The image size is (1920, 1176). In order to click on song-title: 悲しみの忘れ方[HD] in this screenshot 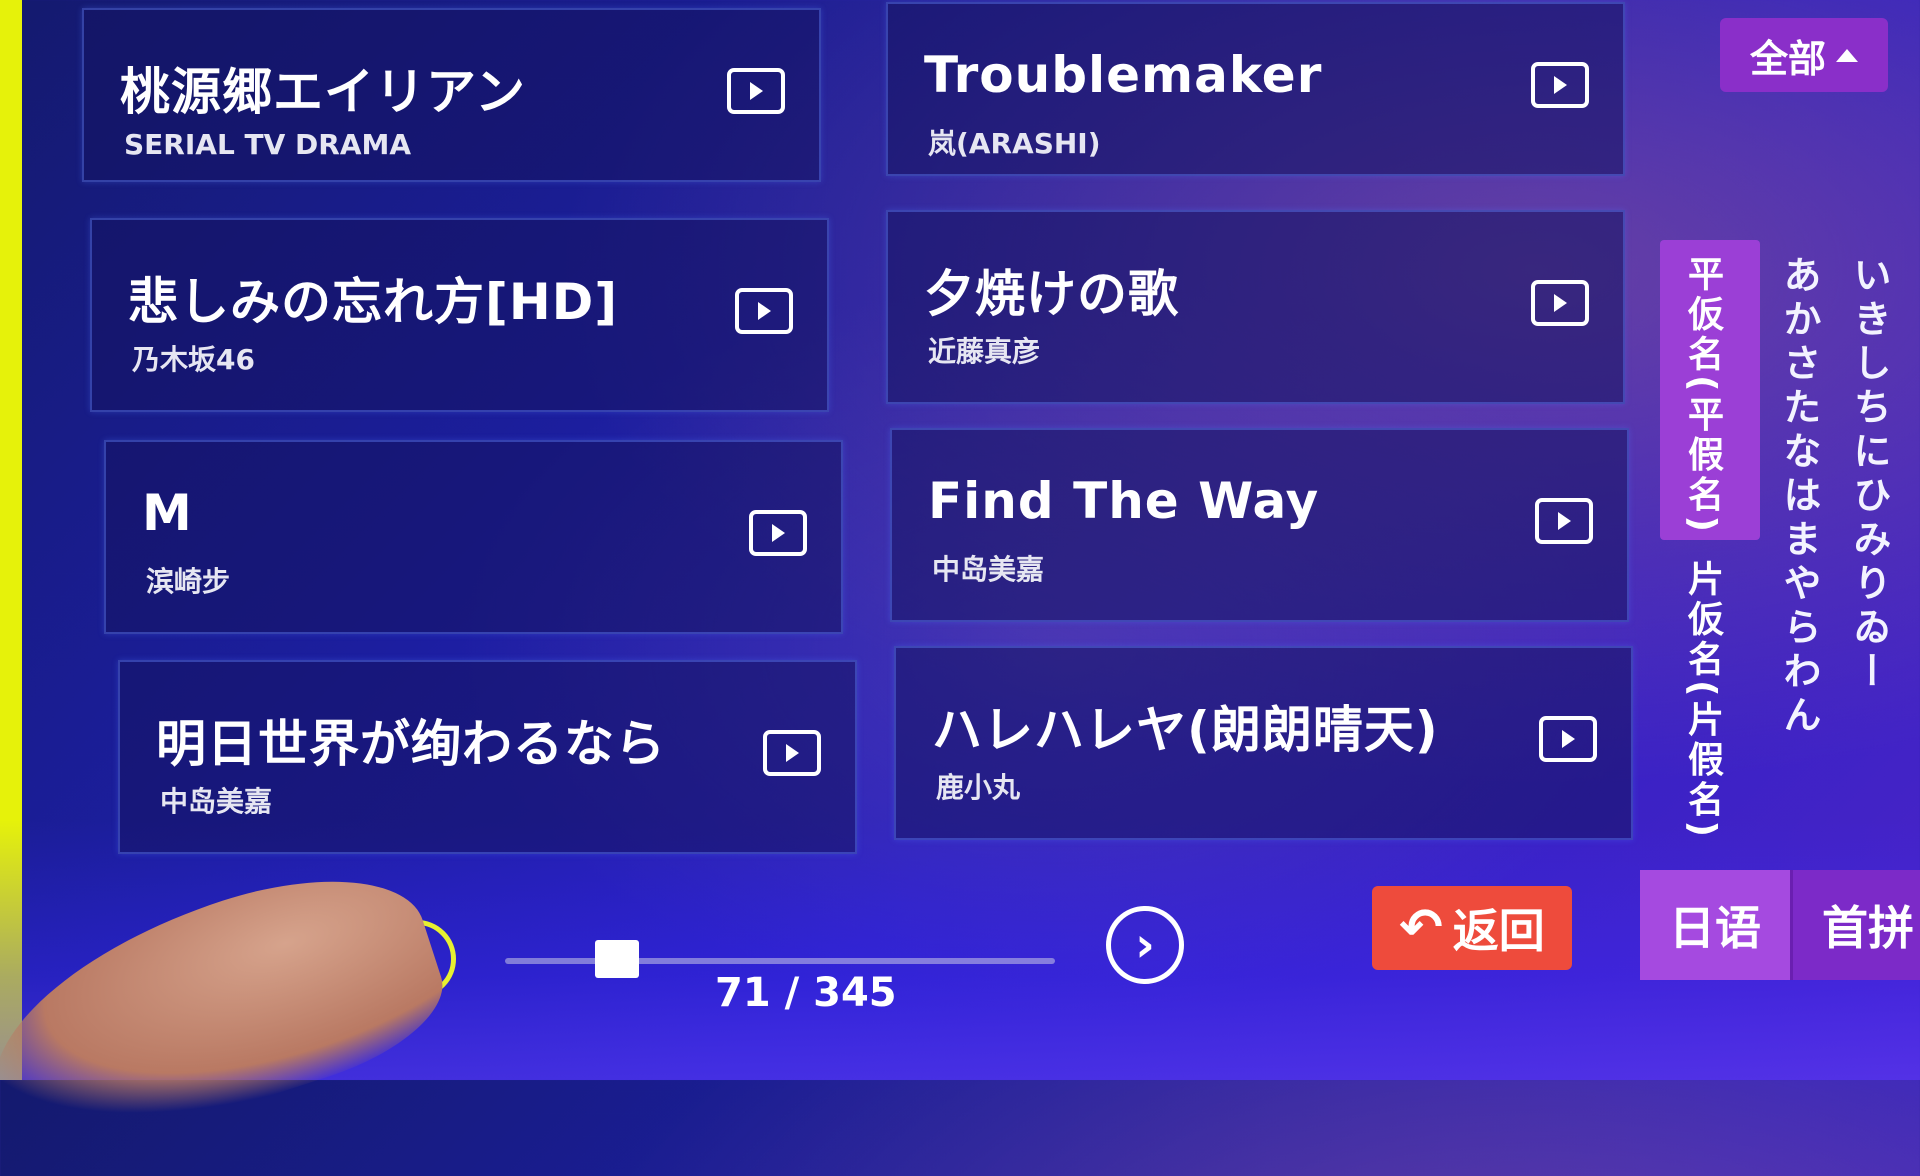, I will do `click(373, 302)`.